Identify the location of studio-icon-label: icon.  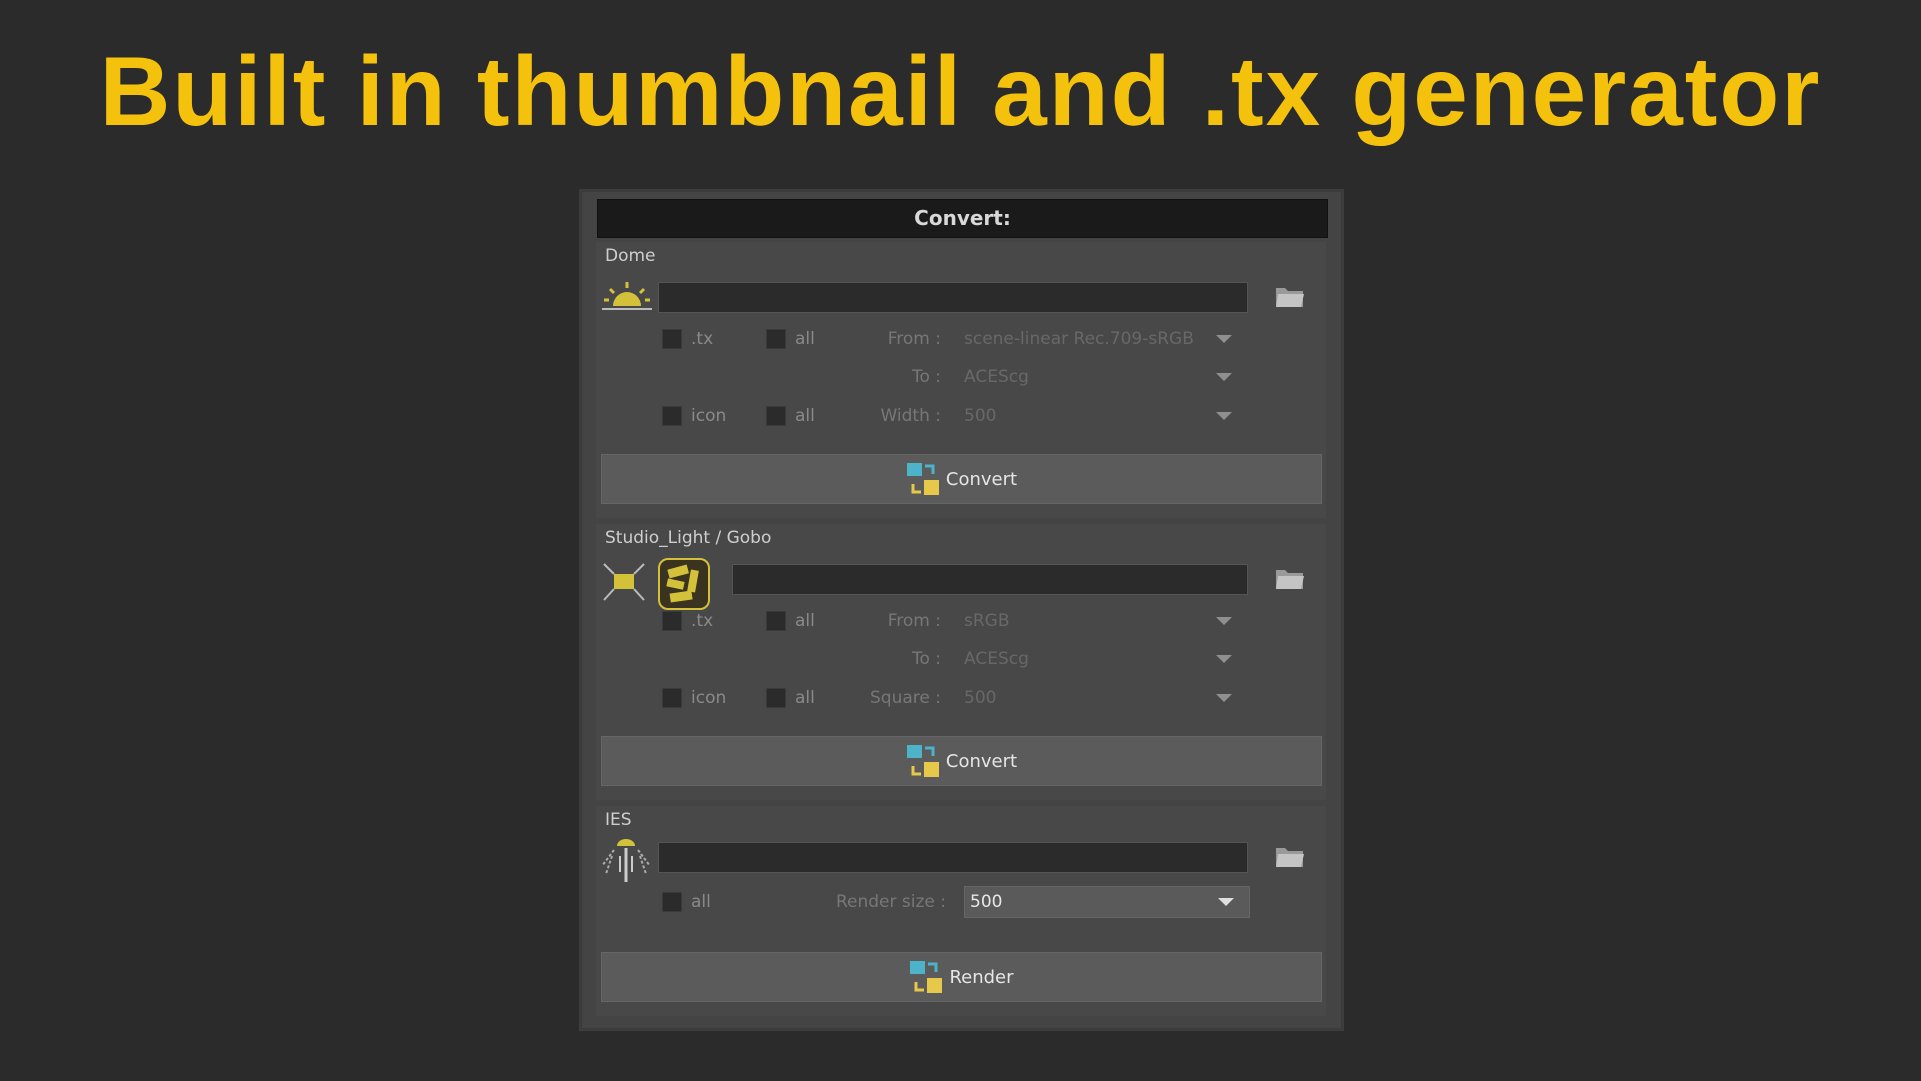
(709, 698).